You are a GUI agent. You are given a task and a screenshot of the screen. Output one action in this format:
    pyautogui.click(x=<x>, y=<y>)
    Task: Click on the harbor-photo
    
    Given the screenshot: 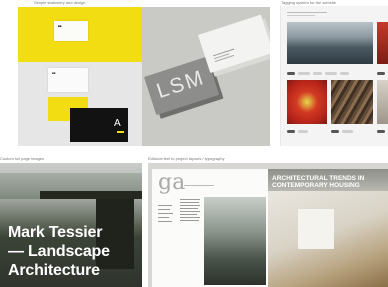 What is the action you would take?
    pyautogui.click(x=330, y=43)
    